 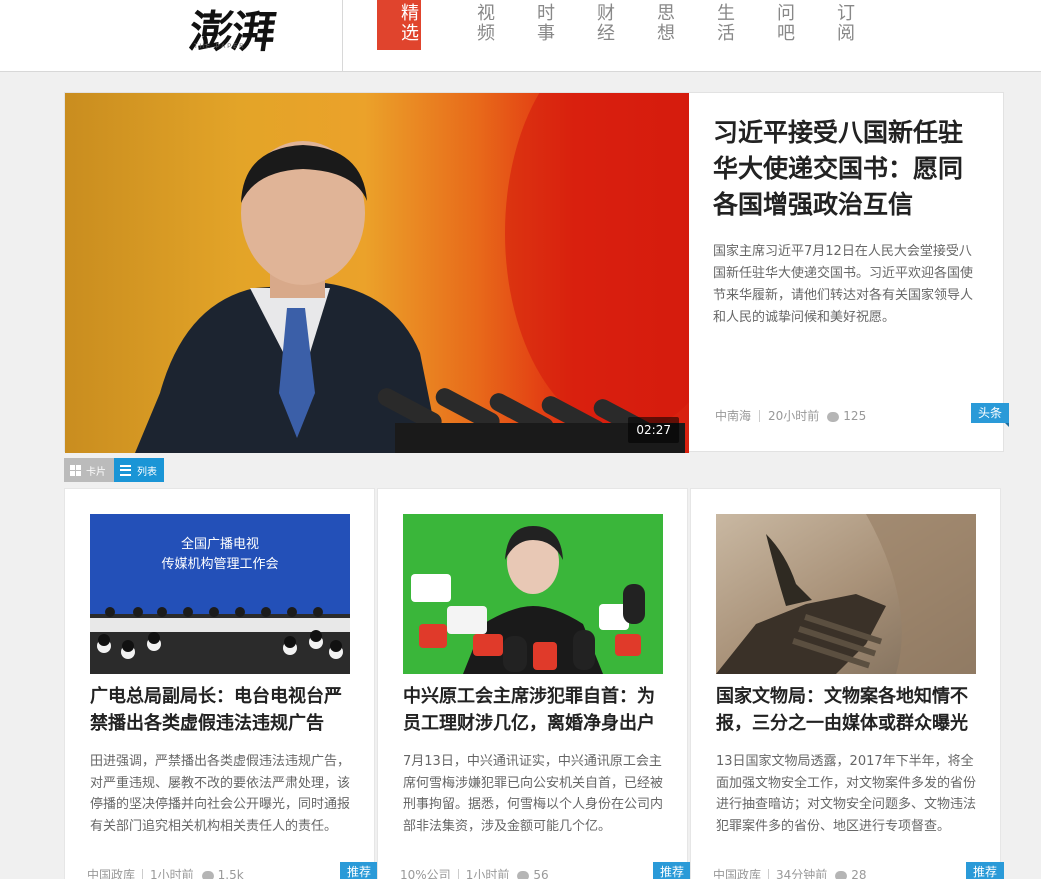 What do you see at coordinates (220, 544) in the screenshot?
I see `svg-text: 全国广播电视` at bounding box center [220, 544].